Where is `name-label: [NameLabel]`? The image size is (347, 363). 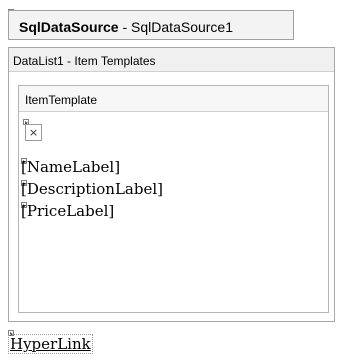
name-label: [NameLabel] is located at coordinates (70, 167).